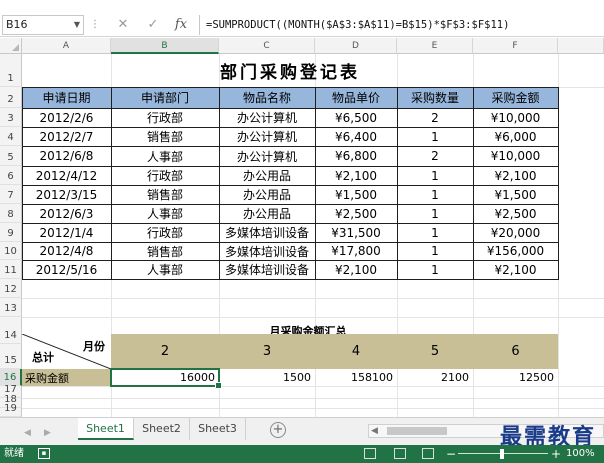 The image size is (604, 463). What do you see at coordinates (11, 194) in the screenshot?
I see `row-header-7: 7` at bounding box center [11, 194].